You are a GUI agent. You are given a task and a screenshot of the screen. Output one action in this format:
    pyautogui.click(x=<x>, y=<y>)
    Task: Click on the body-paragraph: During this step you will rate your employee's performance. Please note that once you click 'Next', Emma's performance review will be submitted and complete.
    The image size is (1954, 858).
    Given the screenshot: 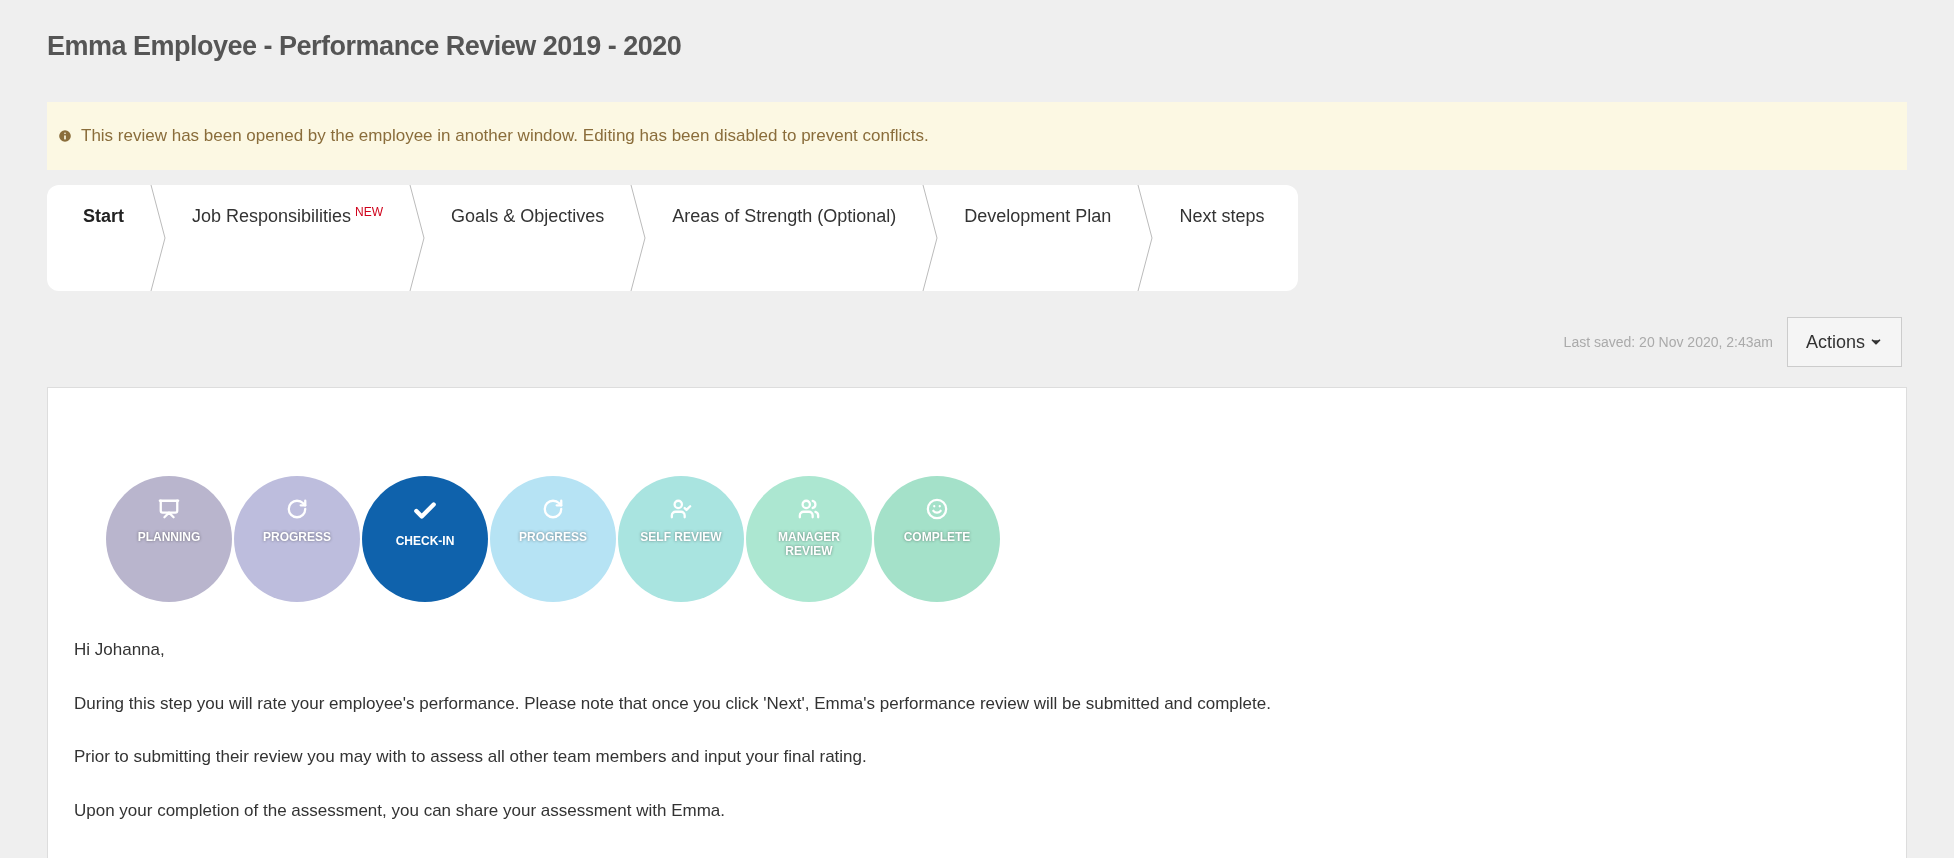 What is the action you would take?
    pyautogui.click(x=673, y=703)
    